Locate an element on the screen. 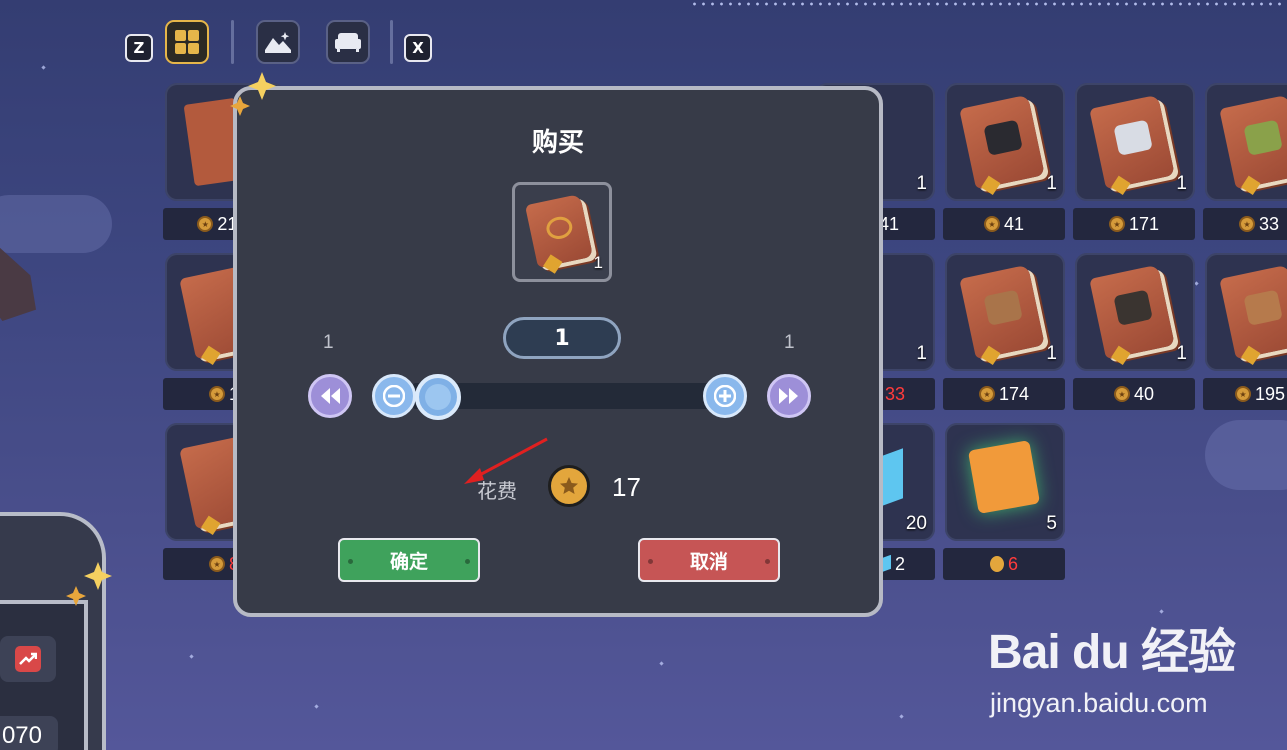  shop-item: 5 is located at coordinates (1005, 482).